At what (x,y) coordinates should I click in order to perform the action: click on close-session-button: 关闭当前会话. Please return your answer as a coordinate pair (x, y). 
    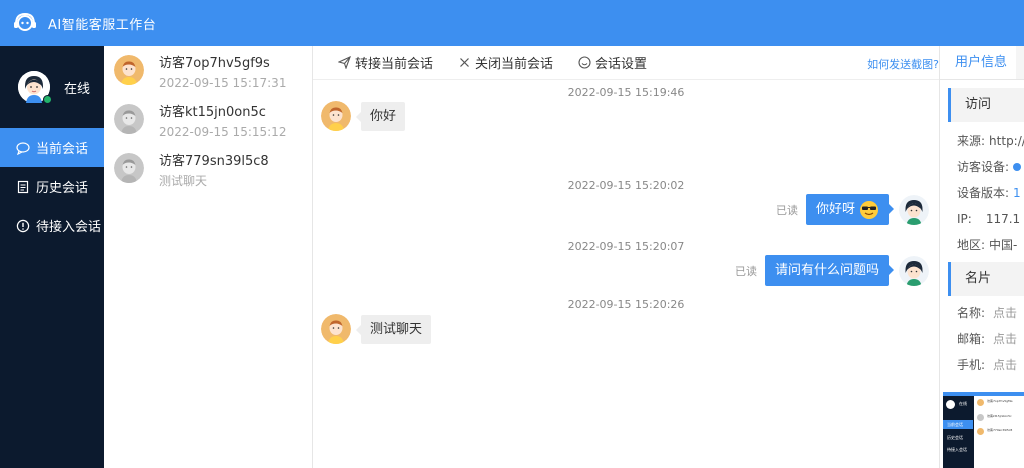
    Looking at the image, I should click on (505, 62).